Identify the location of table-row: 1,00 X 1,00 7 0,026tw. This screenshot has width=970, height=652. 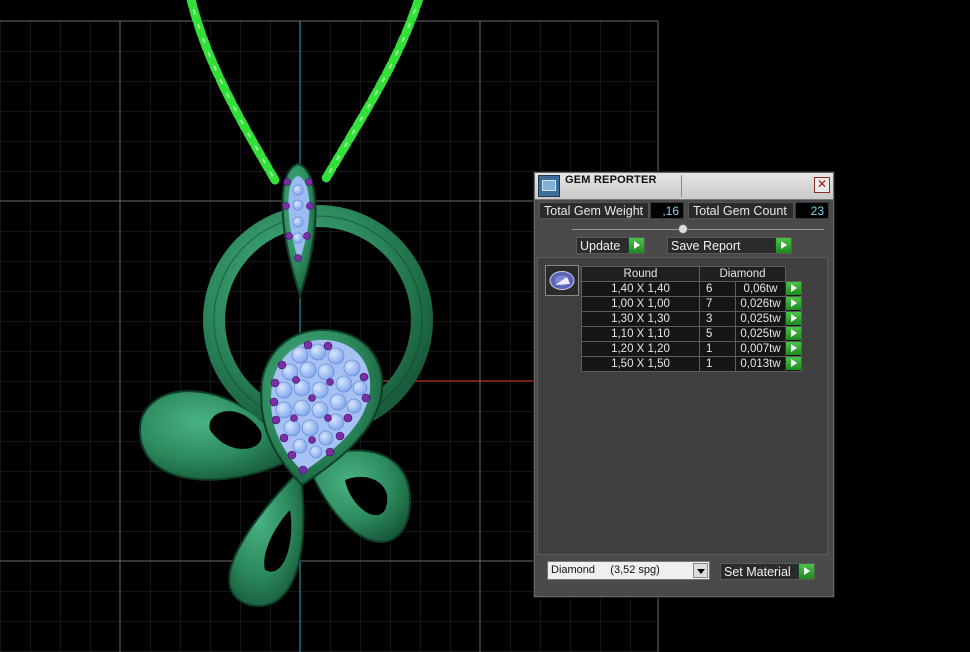
(691, 304).